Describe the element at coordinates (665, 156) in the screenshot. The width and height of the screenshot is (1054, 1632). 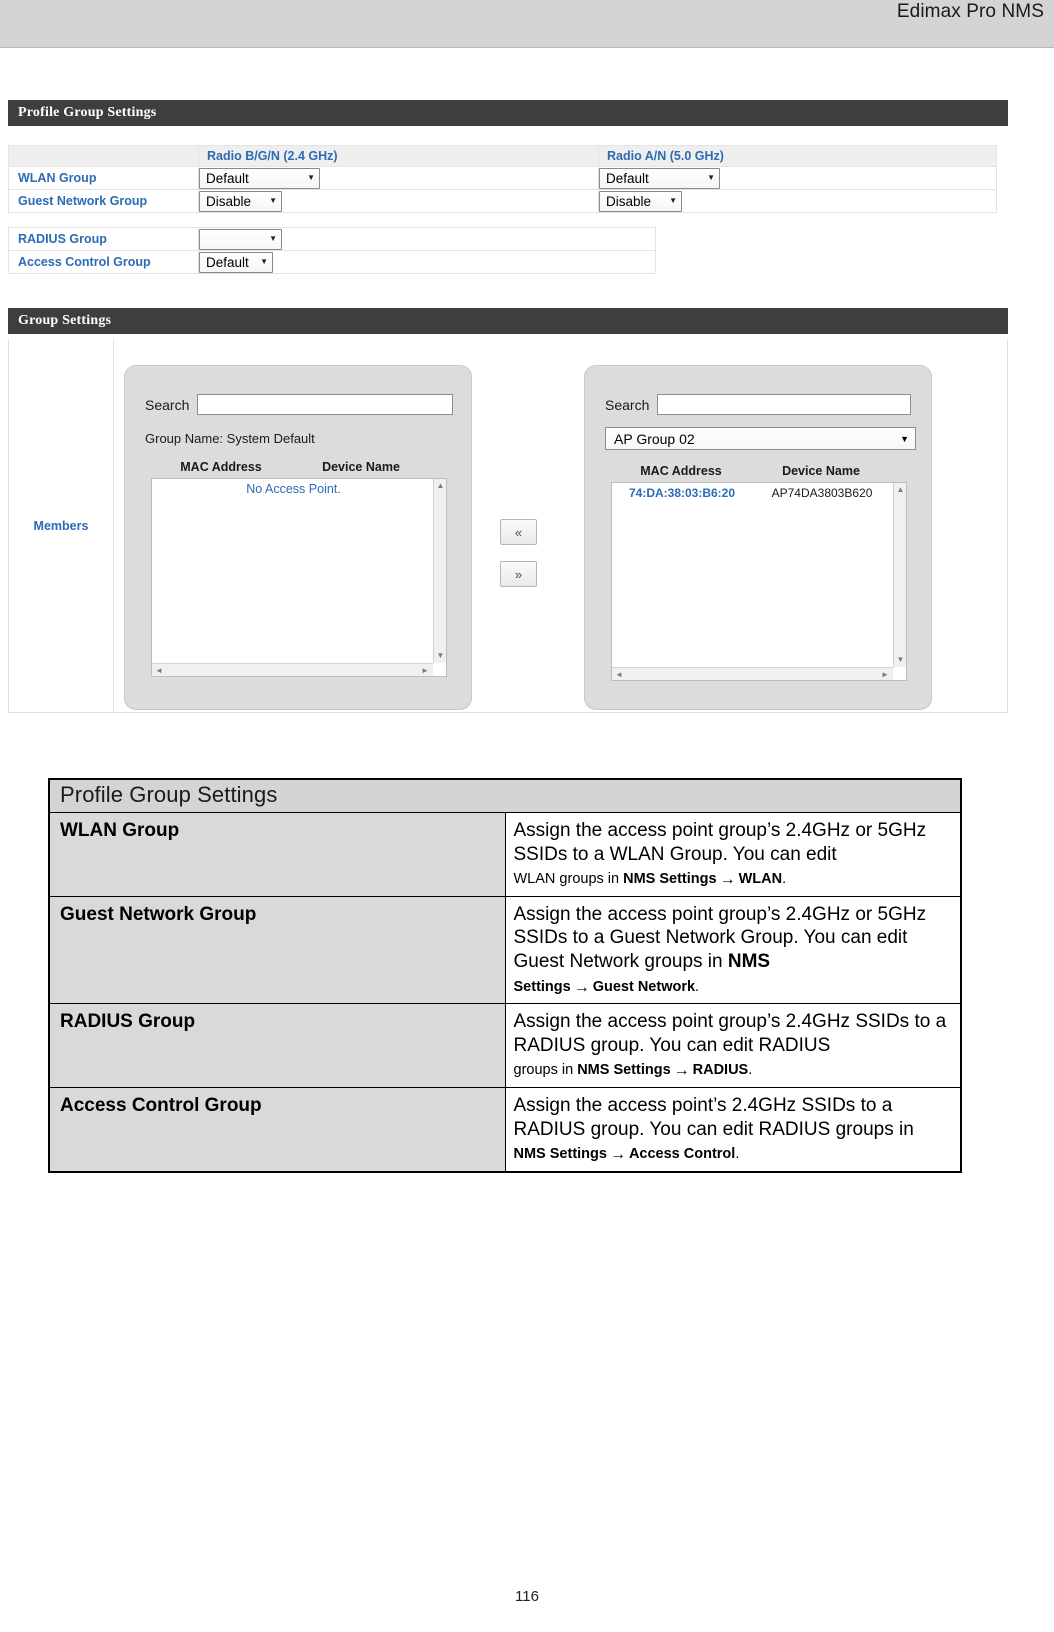
I see `radio-50-label: Radio A/N (5.0 GHz)` at that location.